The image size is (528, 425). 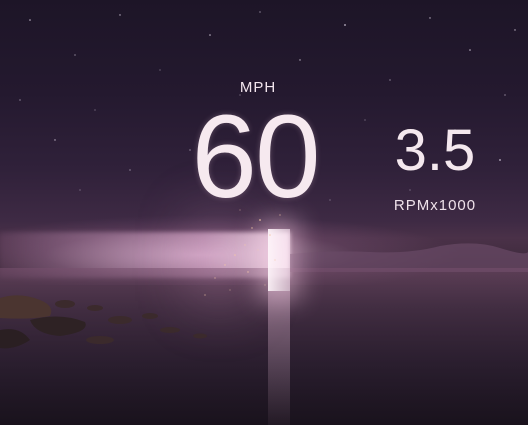 I want to click on speed-value: 60, so click(x=255, y=157).